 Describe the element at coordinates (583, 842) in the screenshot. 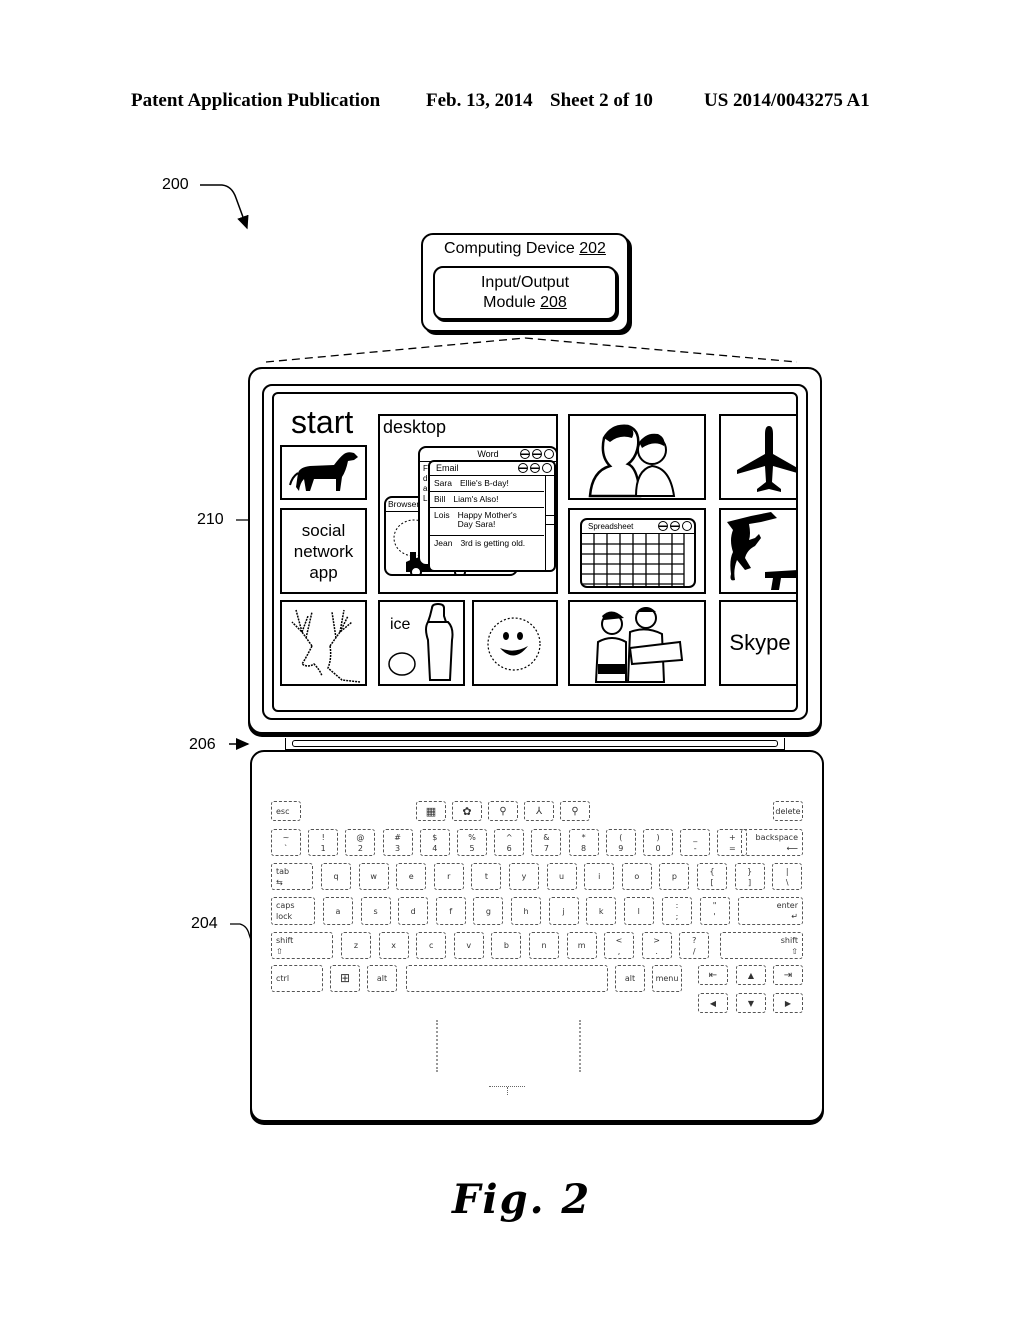

I see `key-8: * 8` at that location.